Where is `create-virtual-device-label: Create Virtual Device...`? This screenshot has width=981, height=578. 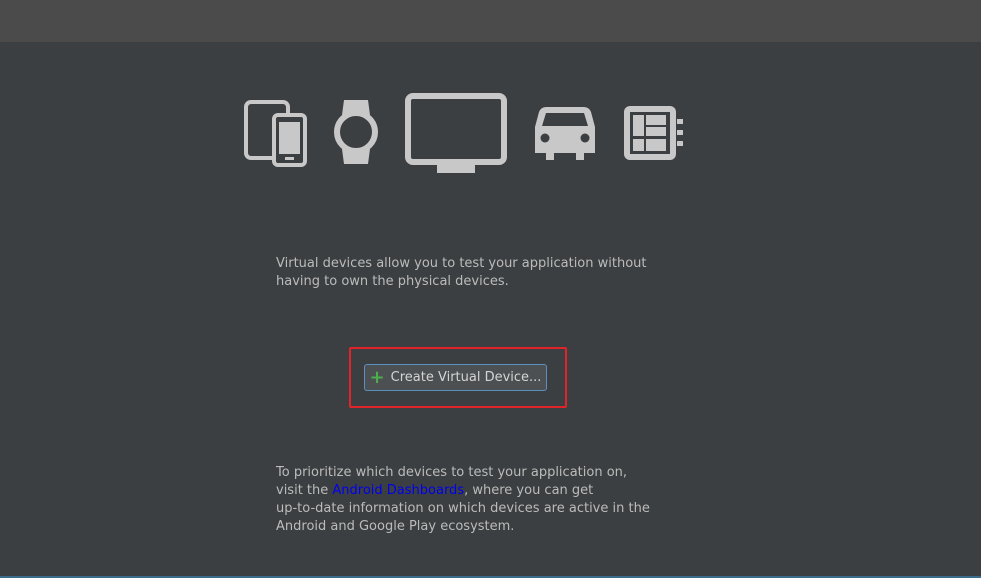
create-virtual-device-label: Create Virtual Device... is located at coordinates (466, 377).